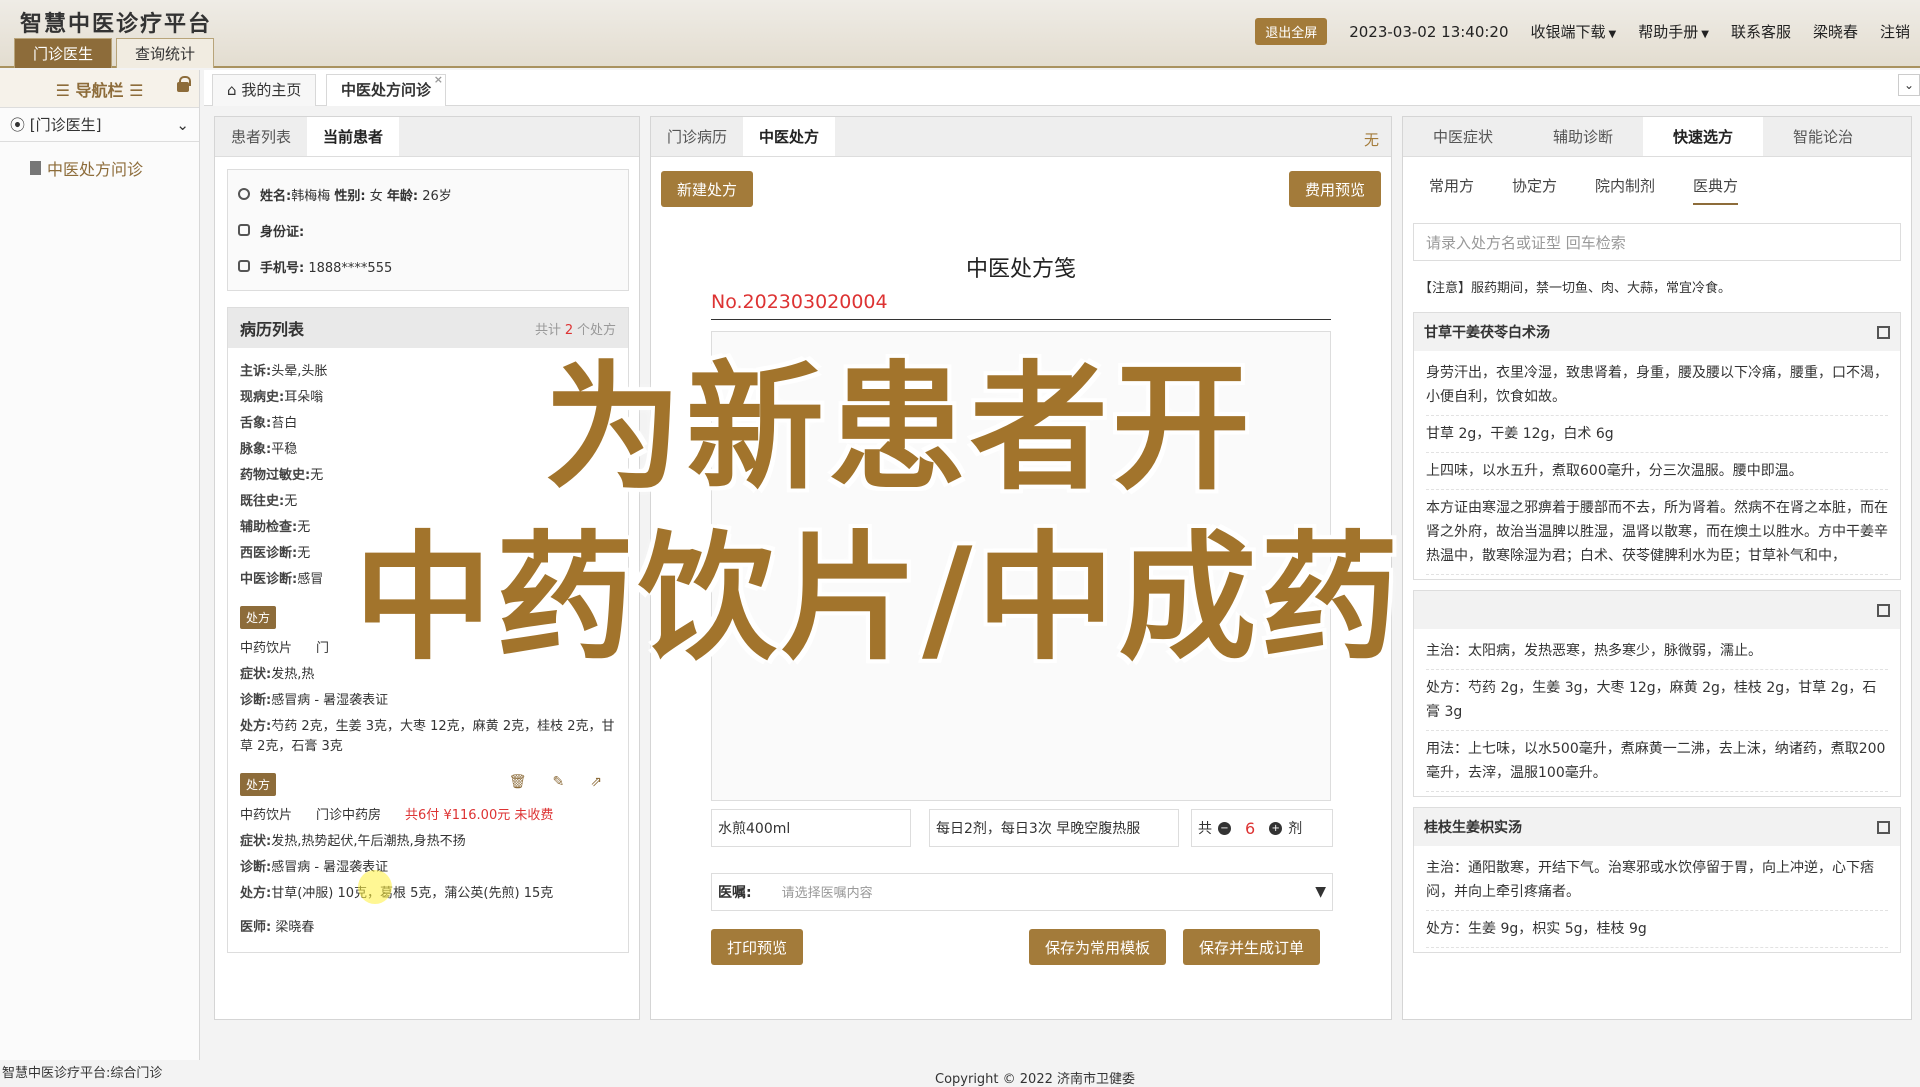 The height and width of the screenshot is (1087, 1920). What do you see at coordinates (1022, 892) in the screenshot?
I see `advice-select: 医嘱: 请选择医嘱内容 ▼` at bounding box center [1022, 892].